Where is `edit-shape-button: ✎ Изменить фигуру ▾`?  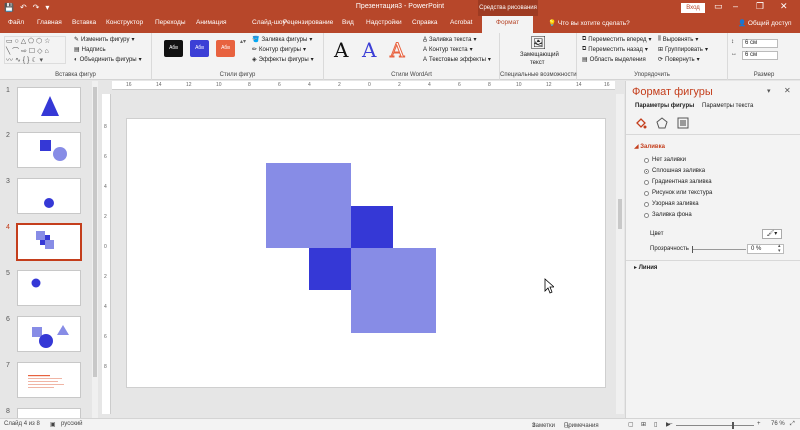 edit-shape-button: ✎ Изменить фигуру ▾ is located at coordinates (104, 40).